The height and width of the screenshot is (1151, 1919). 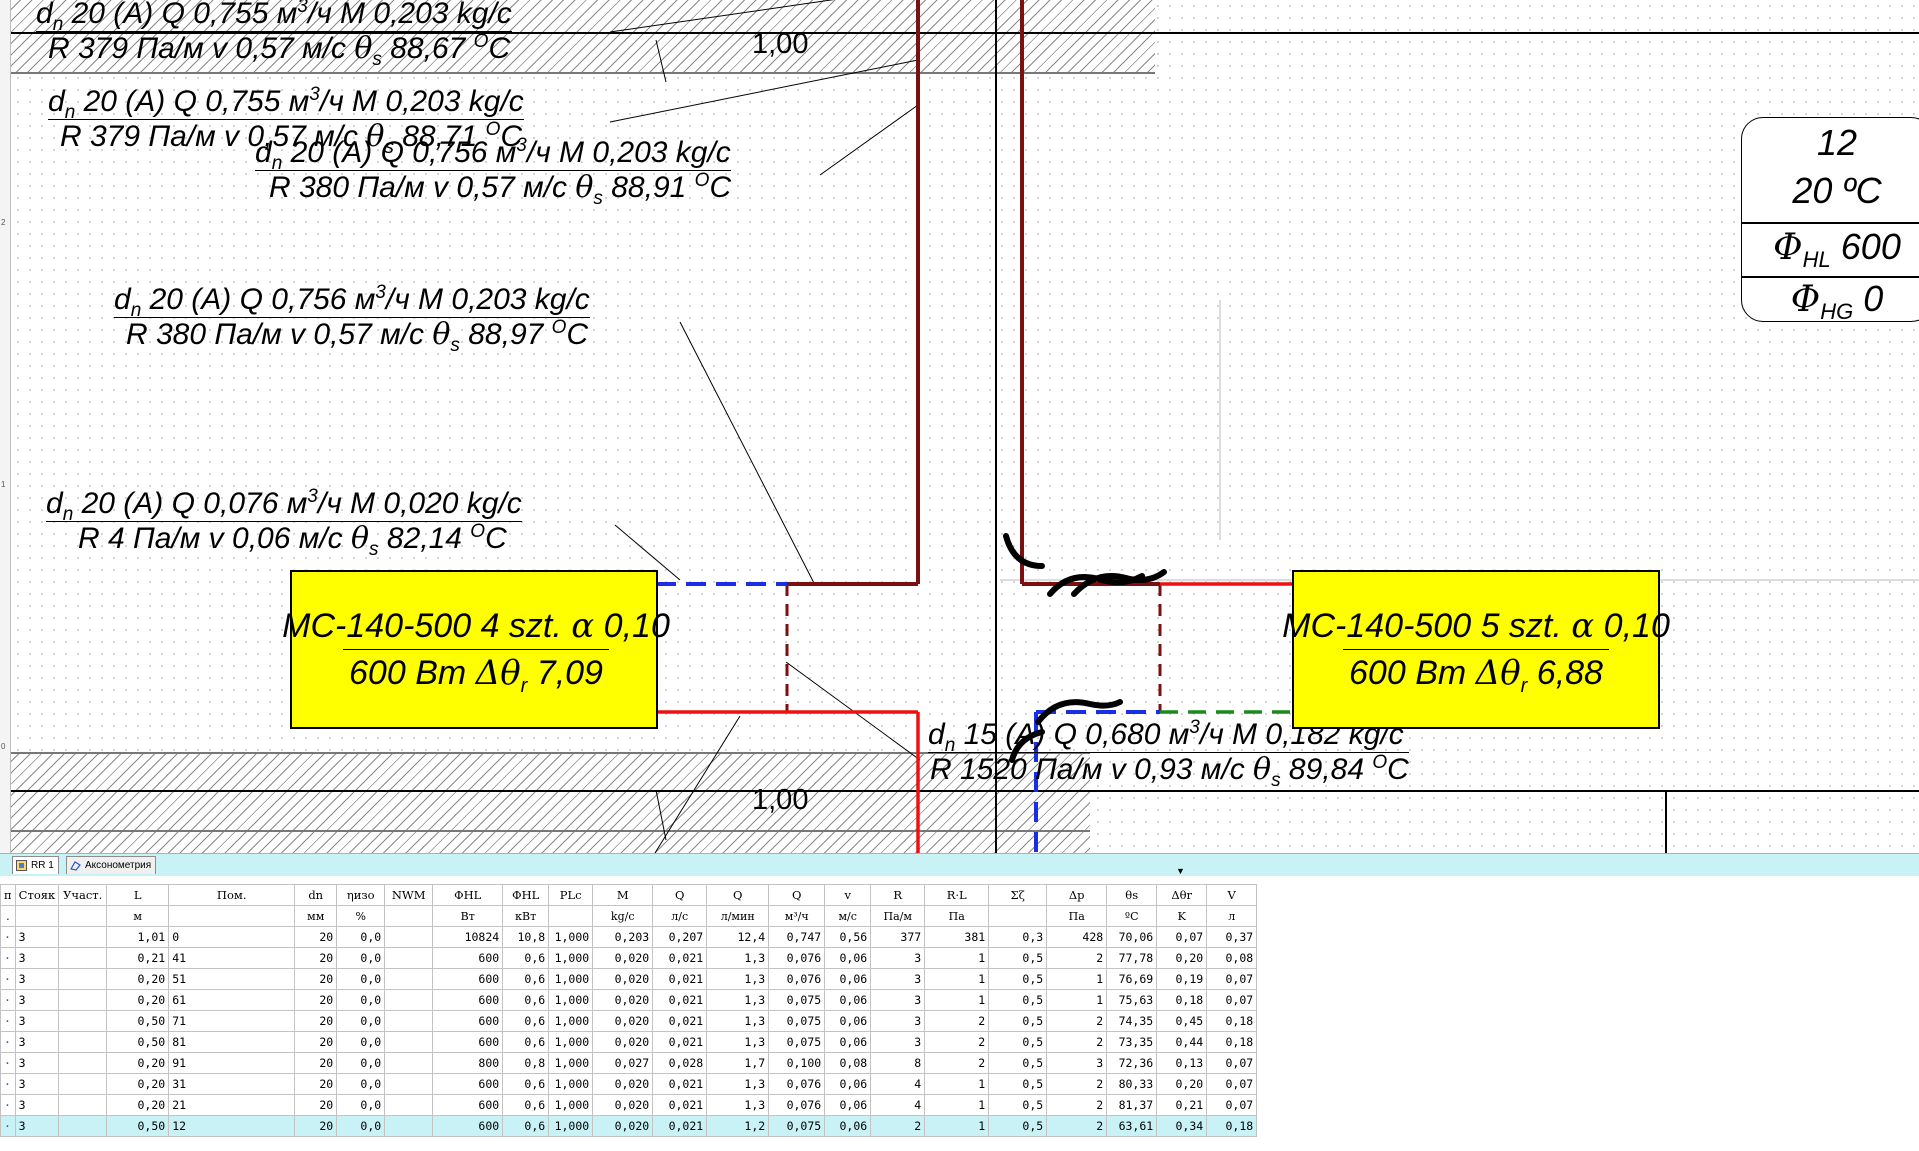 What do you see at coordinates (738, 895) in the screenshot?
I see `col-header: Q` at bounding box center [738, 895].